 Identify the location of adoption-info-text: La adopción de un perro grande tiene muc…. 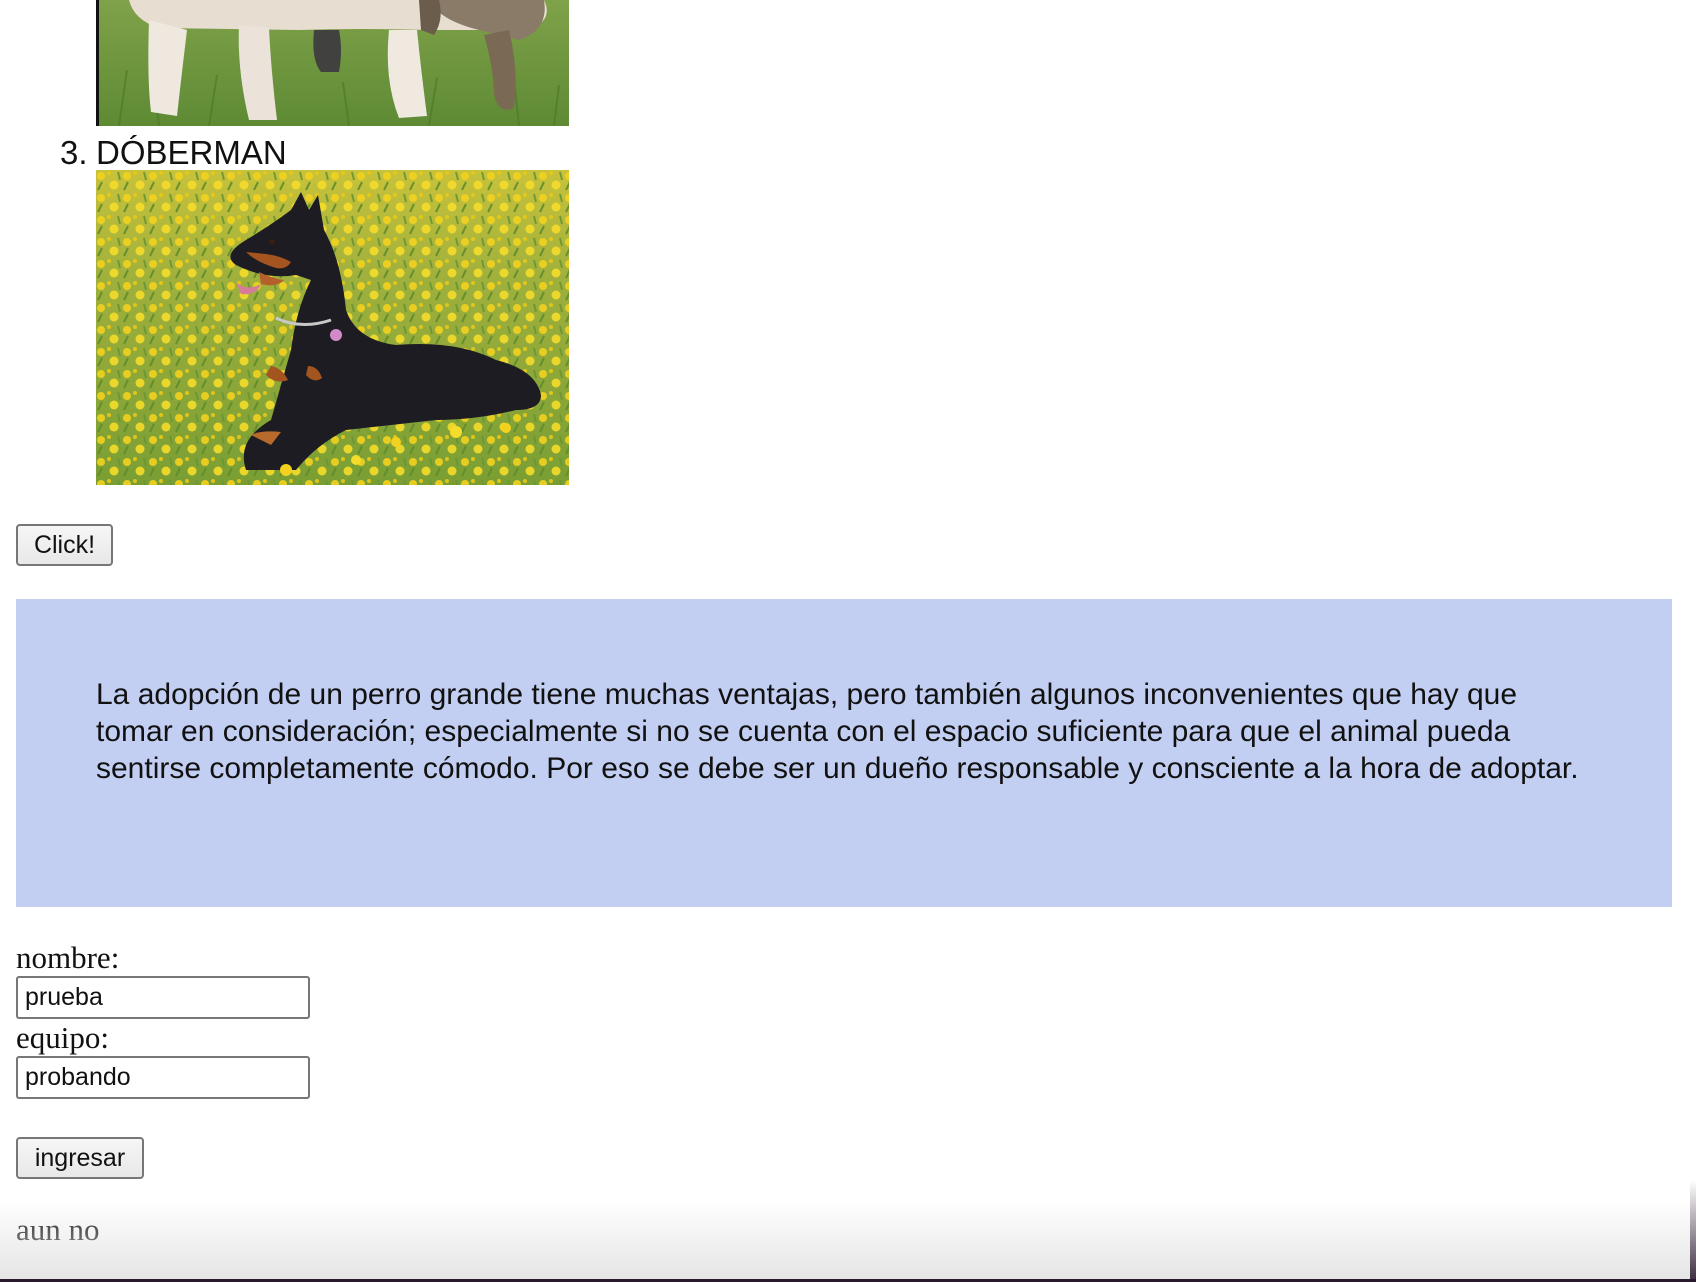
(837, 731).